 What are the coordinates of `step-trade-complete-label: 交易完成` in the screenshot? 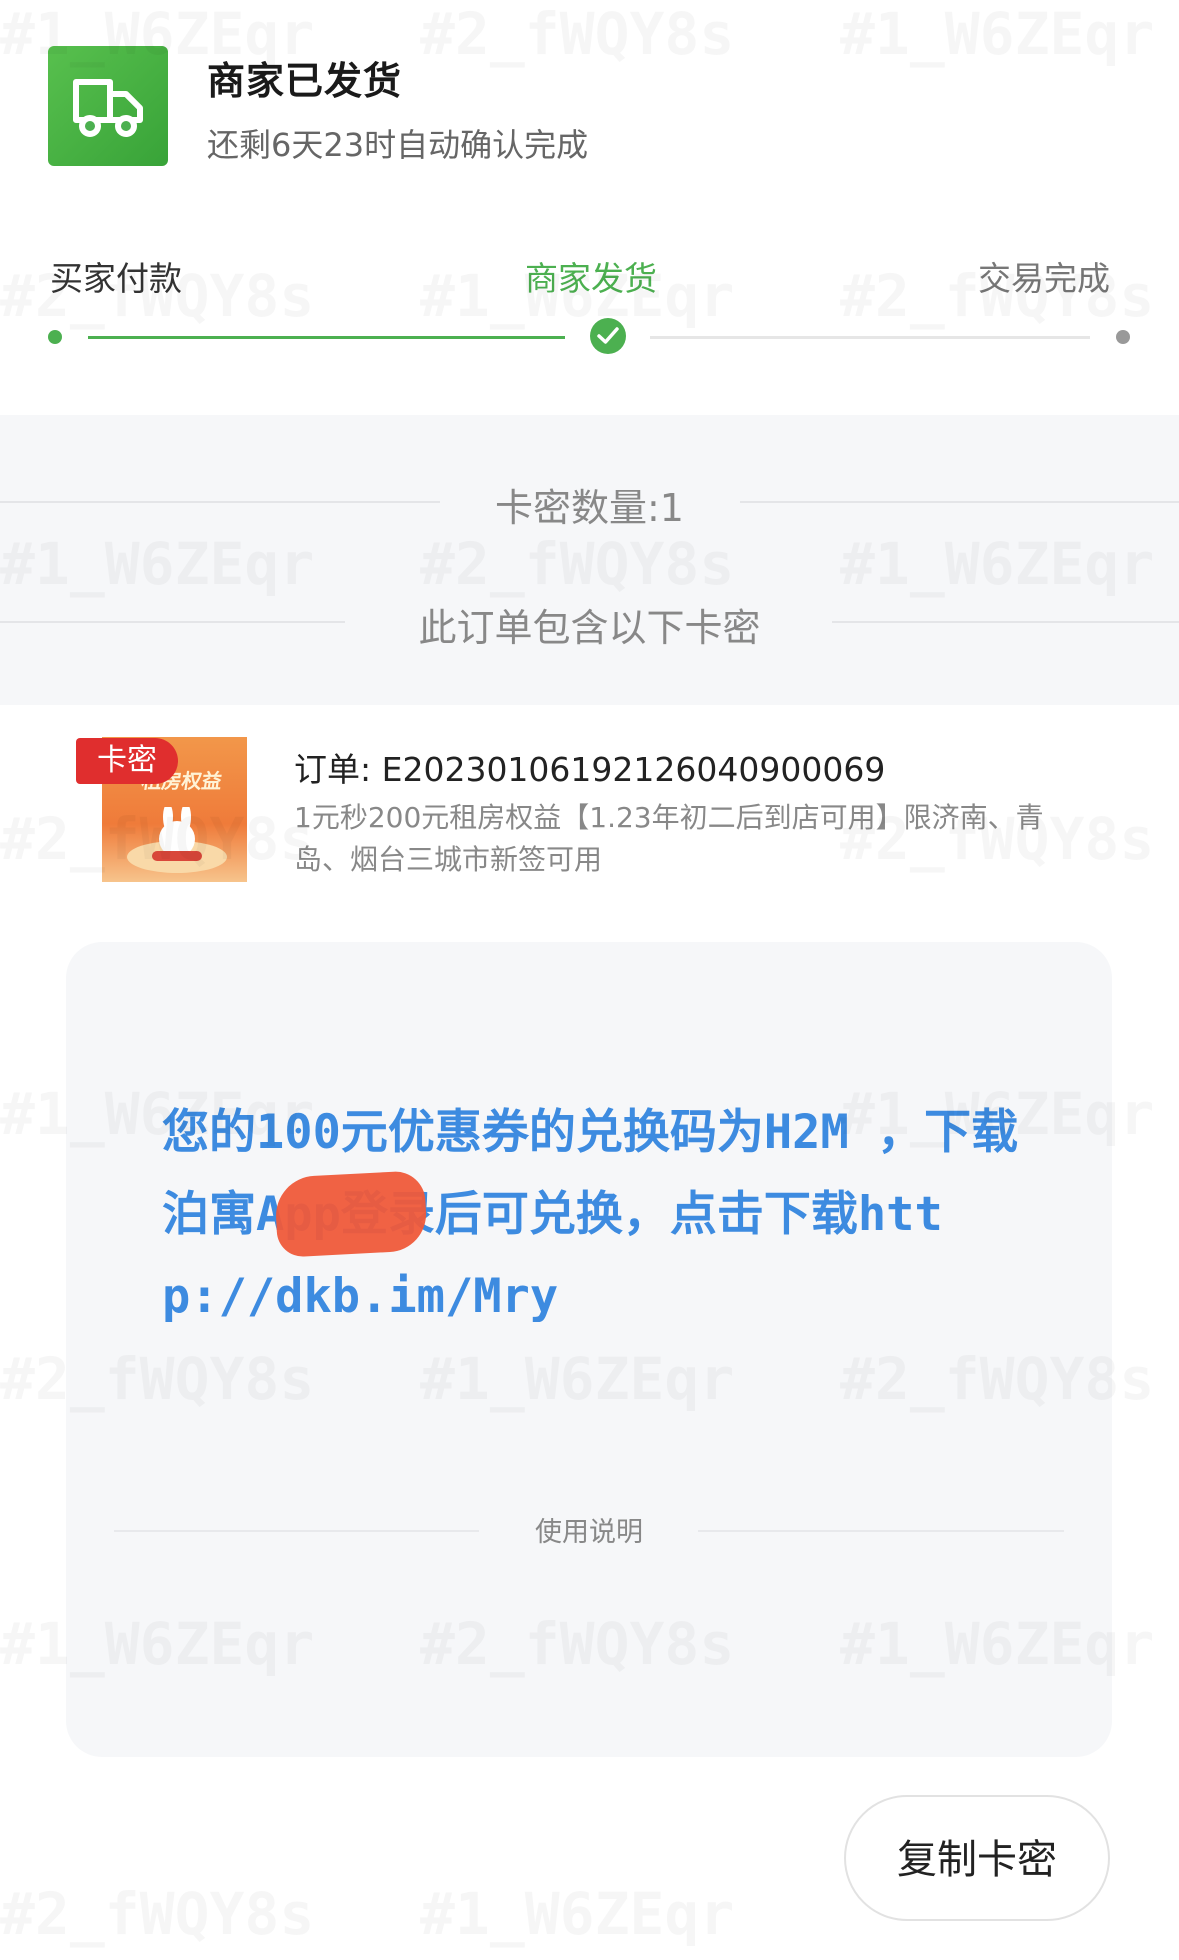 It's located at (1044, 278).